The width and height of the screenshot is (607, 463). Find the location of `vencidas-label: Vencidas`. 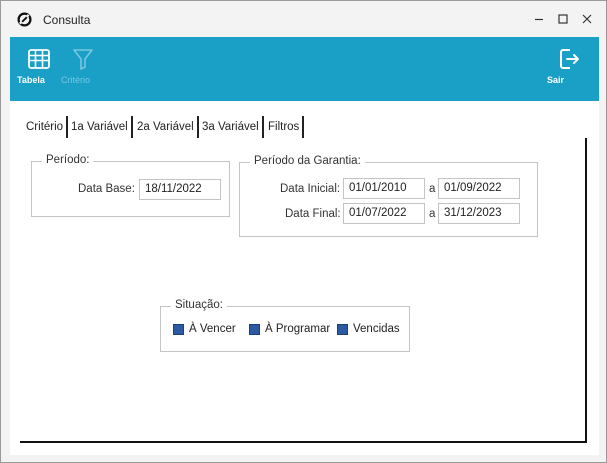

vencidas-label: Vencidas is located at coordinates (376, 329).